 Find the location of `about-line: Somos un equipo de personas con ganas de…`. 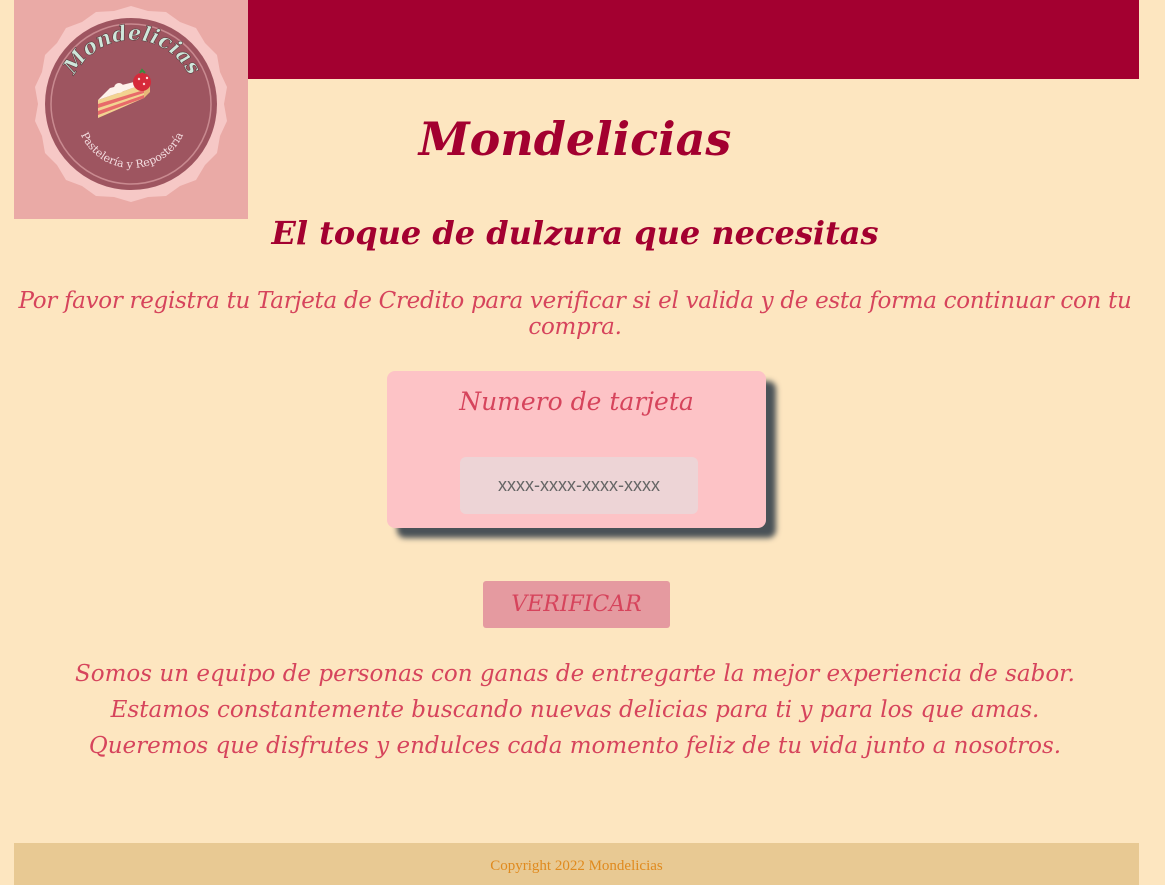

about-line: Somos un equipo de personas con ganas de… is located at coordinates (575, 674).